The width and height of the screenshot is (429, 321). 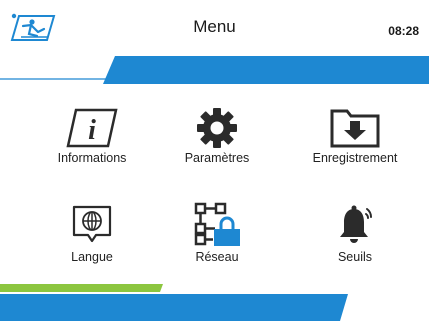 What do you see at coordinates (92, 225) in the screenshot?
I see `globe-speech-icon` at bounding box center [92, 225].